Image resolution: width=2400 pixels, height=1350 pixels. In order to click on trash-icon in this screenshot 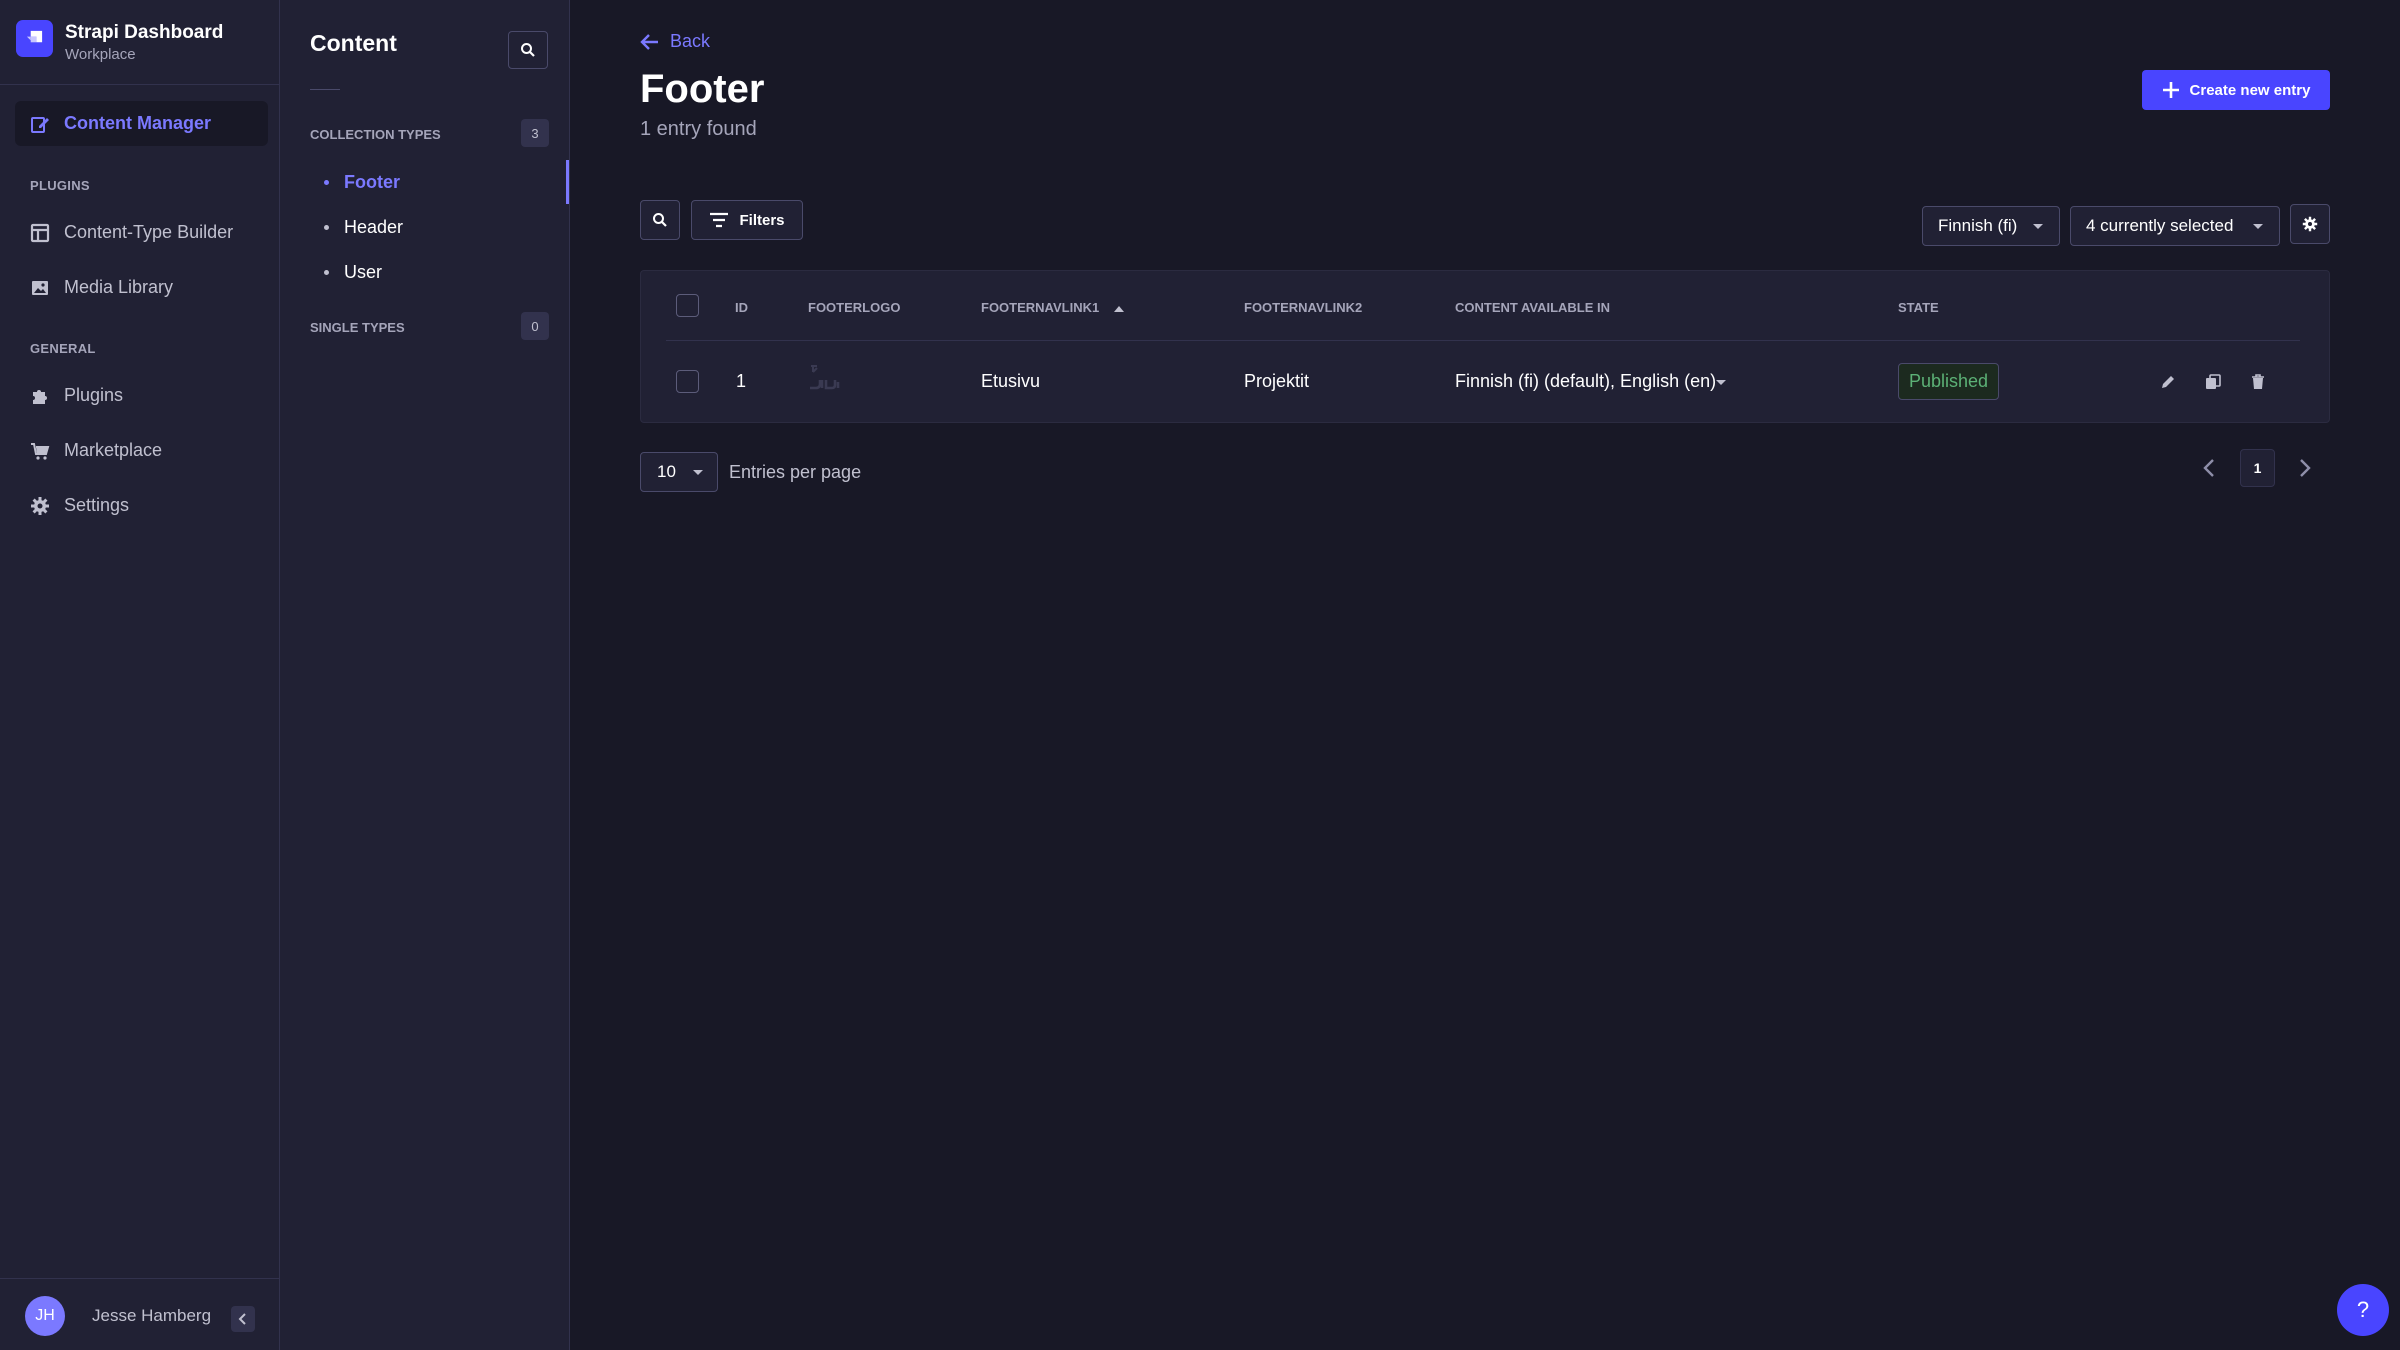, I will do `click(2258, 381)`.